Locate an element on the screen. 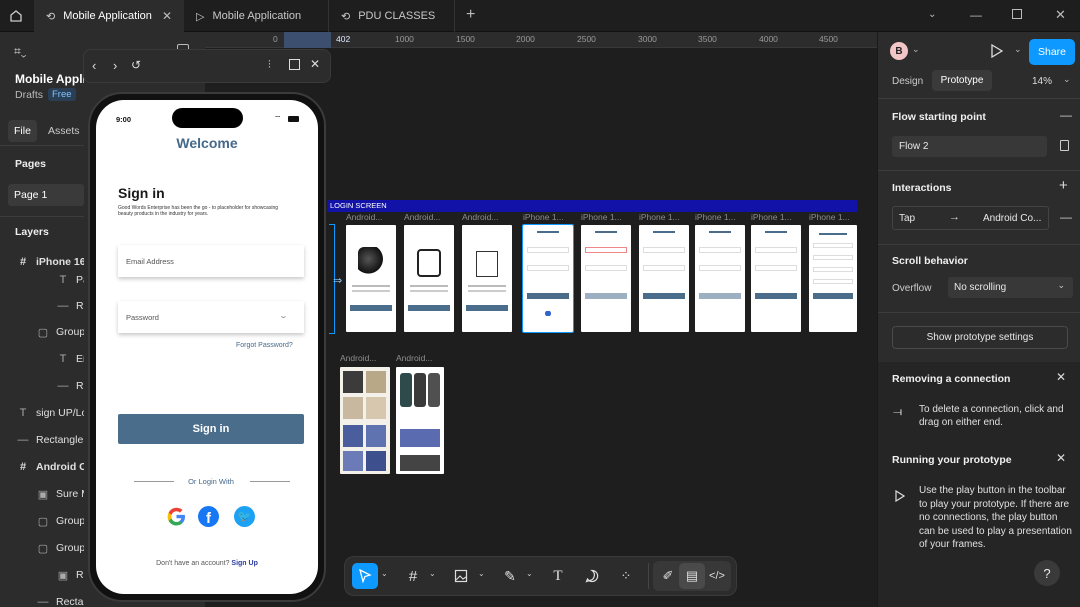 This screenshot has height=607, width=1080. dev-mode-button: </> is located at coordinates (717, 576).